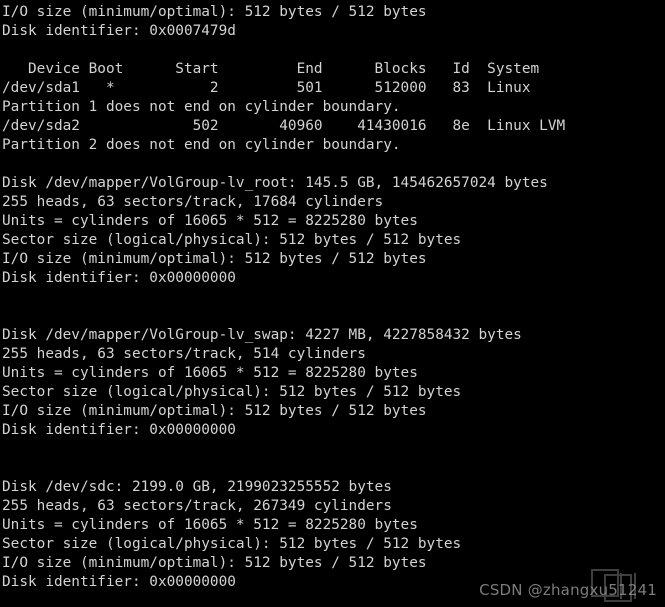 The height and width of the screenshot is (607, 665). I want to click on terminal-line: /dev/sda1 * 2 501 512000 83 Linux, so click(266, 88).